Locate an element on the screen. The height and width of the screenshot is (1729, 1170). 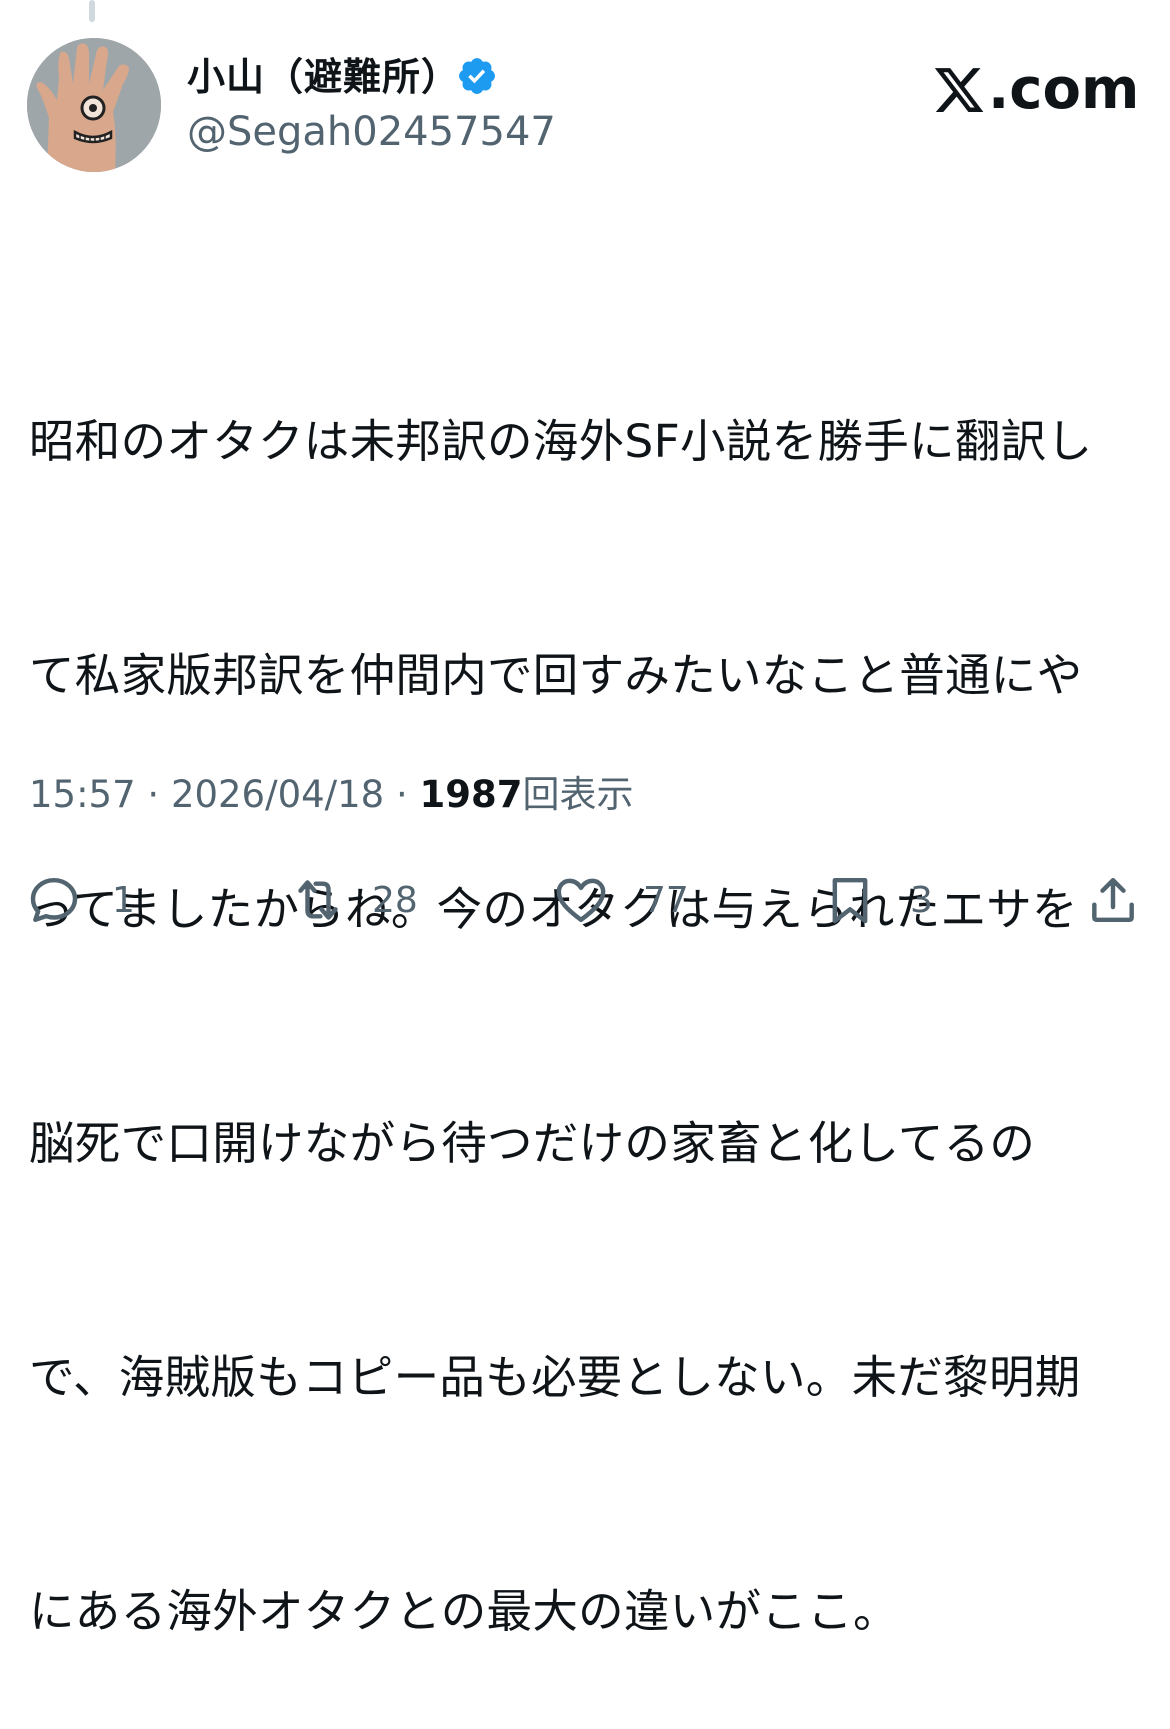
action-bar: 1 28 77 3 is located at coordinates (585, 900).